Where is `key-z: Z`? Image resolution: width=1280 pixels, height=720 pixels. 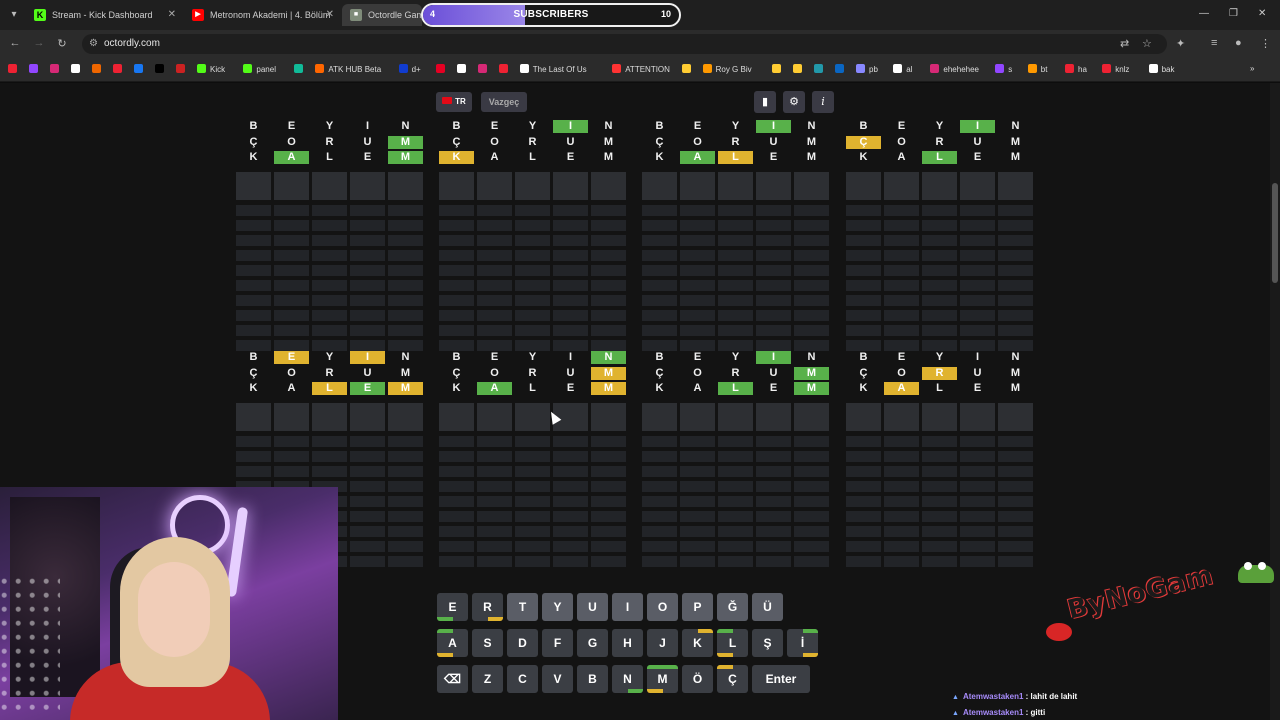
key-z: Z is located at coordinates (487, 679).